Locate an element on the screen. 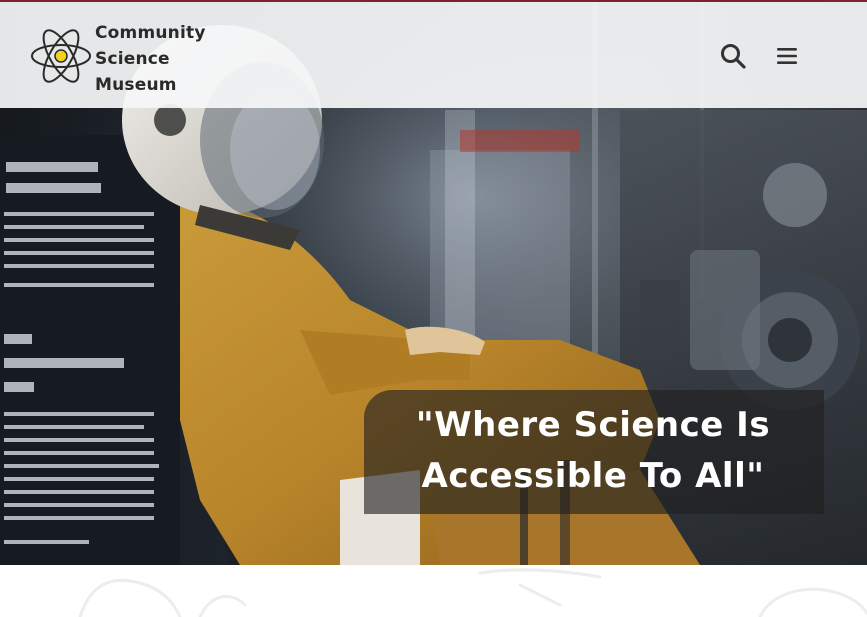 This screenshot has width=867, height=617. content-section is located at coordinates (433, 591).